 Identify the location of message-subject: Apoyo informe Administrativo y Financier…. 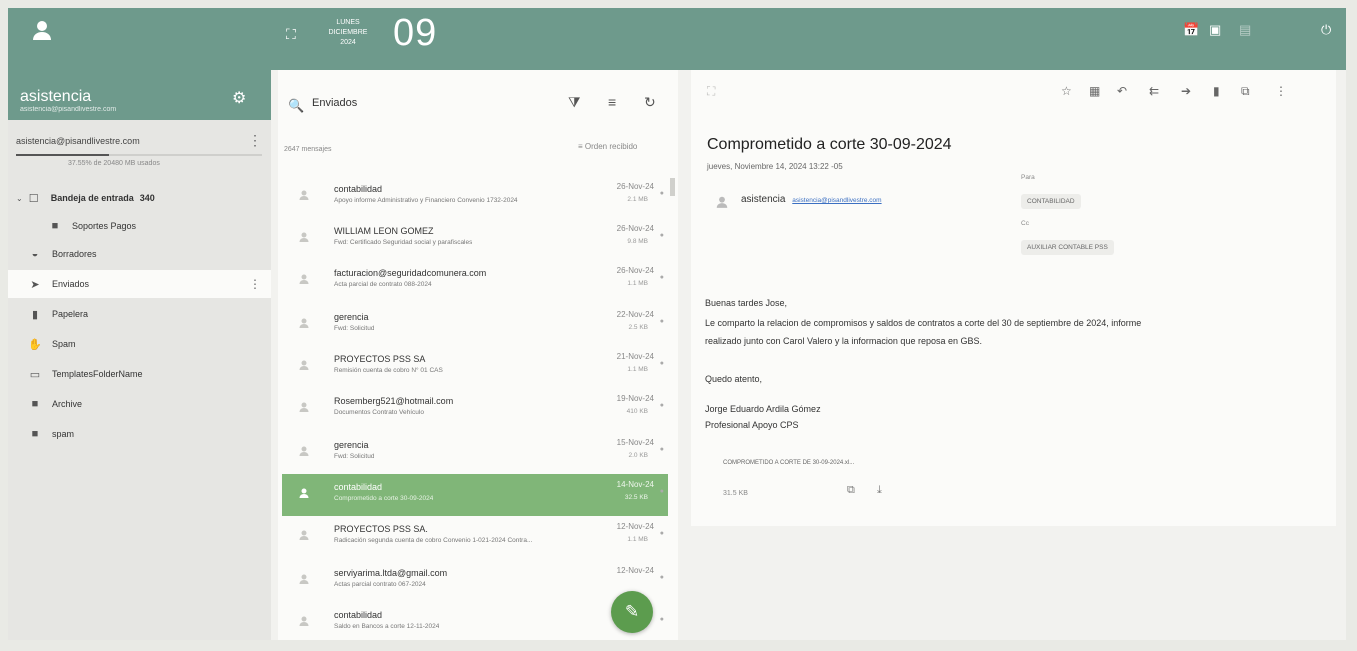
(426, 200).